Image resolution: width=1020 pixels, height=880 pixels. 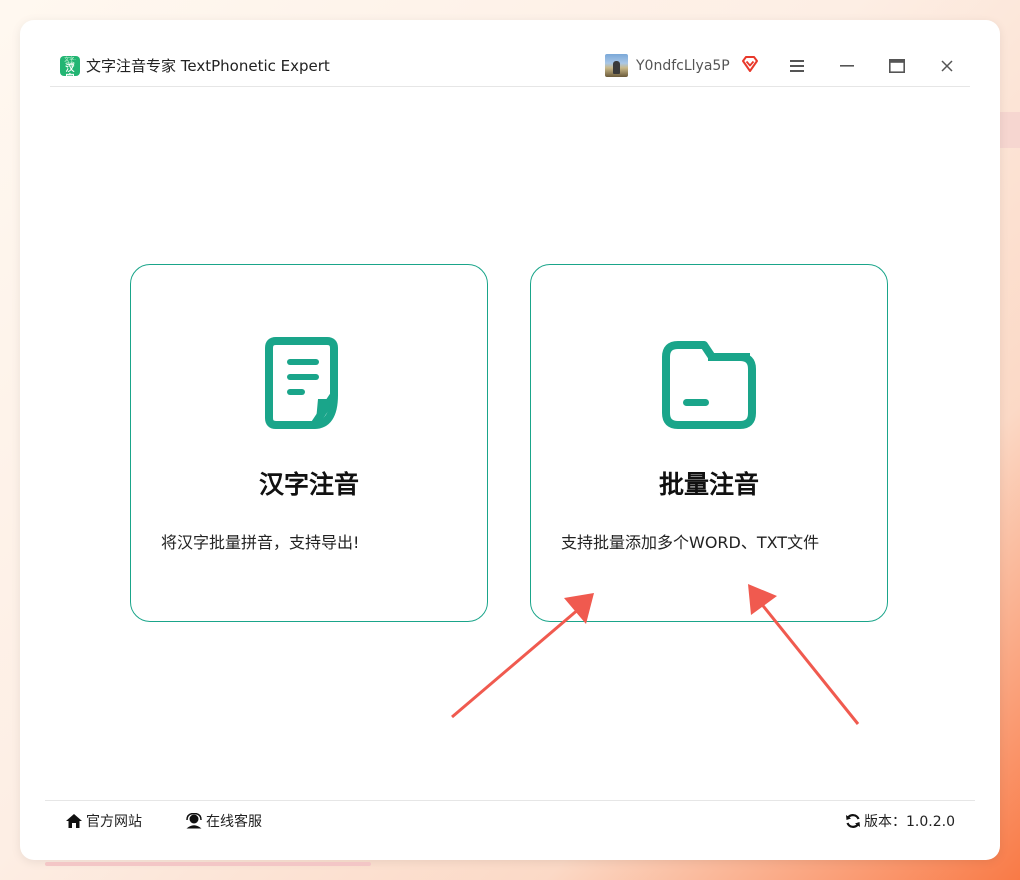 What do you see at coordinates (853, 821) in the screenshot?
I see `refresh-icon` at bounding box center [853, 821].